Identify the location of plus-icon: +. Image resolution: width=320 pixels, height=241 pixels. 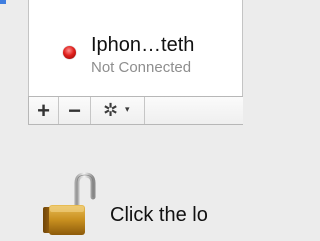
(43, 110).